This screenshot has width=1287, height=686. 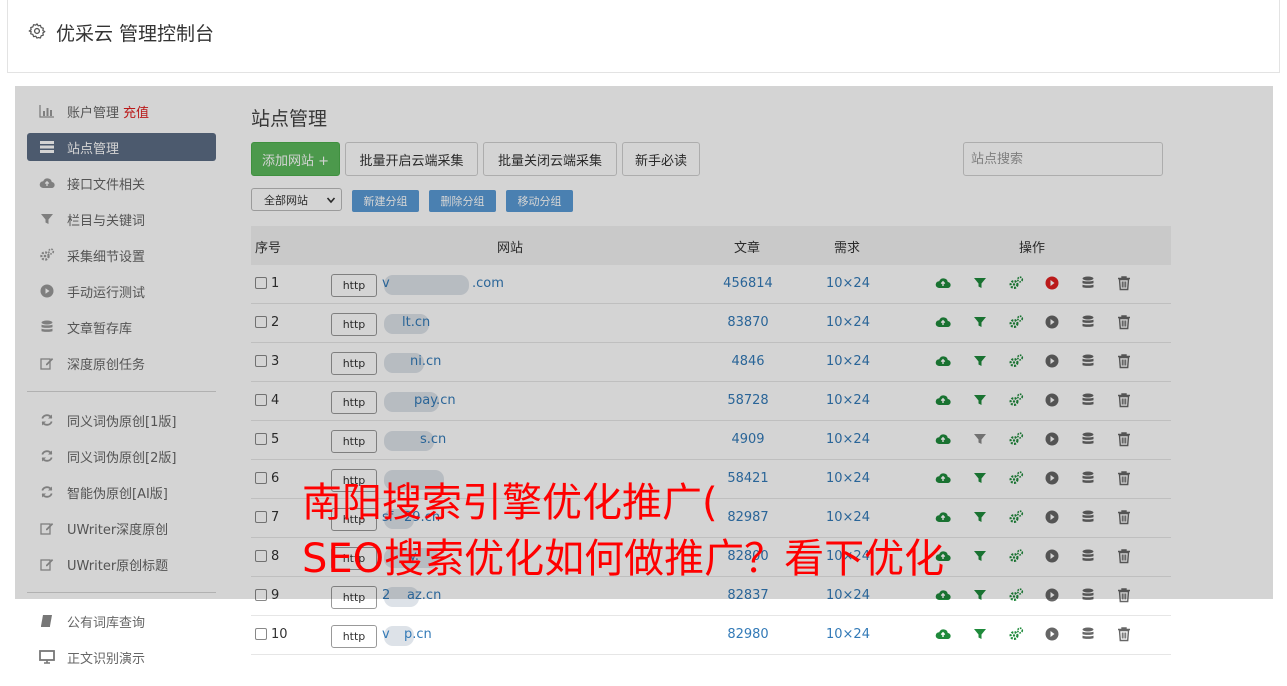 What do you see at coordinates (1088, 634) in the screenshot?
I see `database-icon` at bounding box center [1088, 634].